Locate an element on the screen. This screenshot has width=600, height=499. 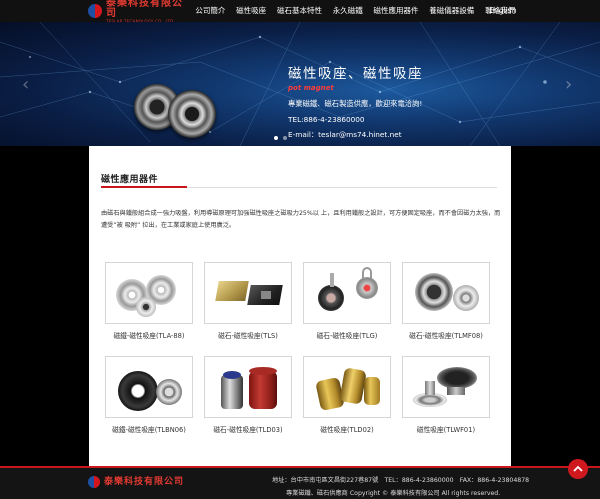
footer-brand-name: 泰樂科技有限公司 is located at coordinates (144, 482).